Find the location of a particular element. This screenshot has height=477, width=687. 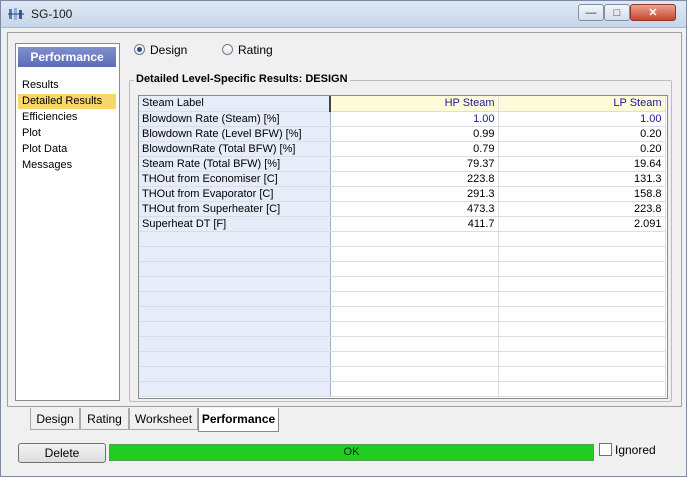

table-header-row: Steam Label HP Steam LP Steam is located at coordinates (402, 104).